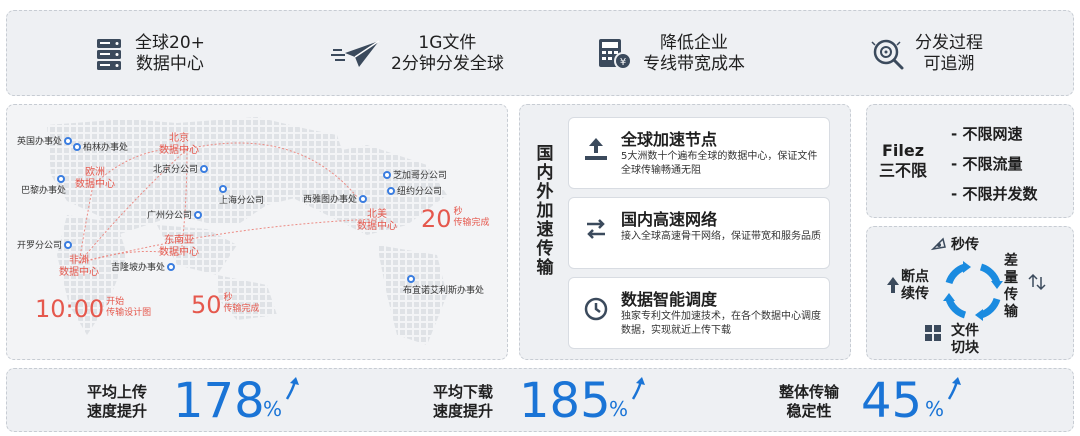 Image resolution: width=1080 pixels, height=436 pixels. I want to click on server-icon, so click(109, 54).